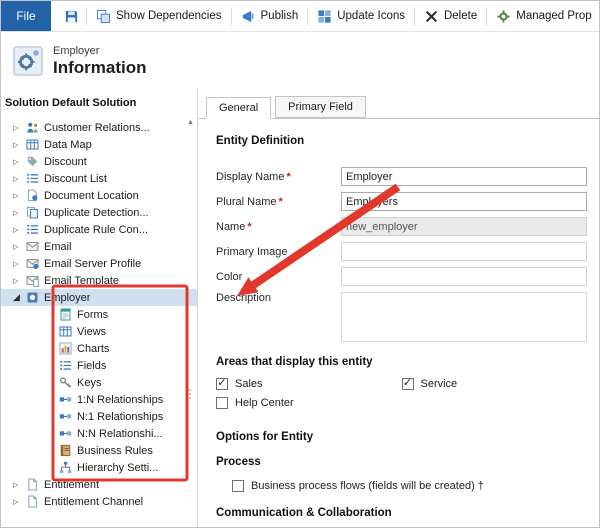 The height and width of the screenshot is (528, 600). Describe the element at coordinates (26, 16) in the screenshot. I see `file-menu-button: File` at that location.